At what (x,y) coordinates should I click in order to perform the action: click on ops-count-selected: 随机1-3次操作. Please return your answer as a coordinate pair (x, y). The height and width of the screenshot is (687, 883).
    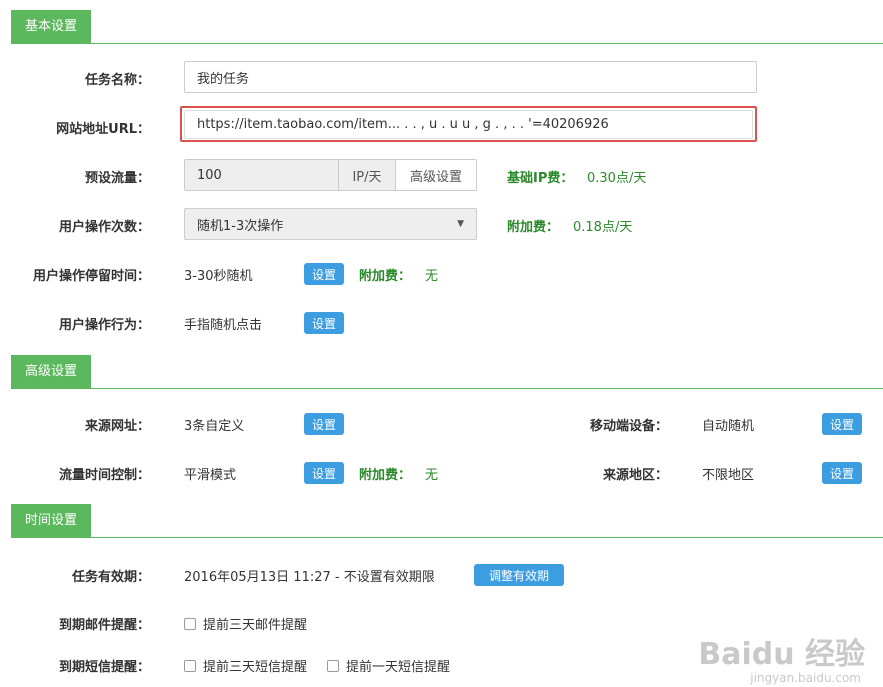
    Looking at the image, I should click on (240, 226).